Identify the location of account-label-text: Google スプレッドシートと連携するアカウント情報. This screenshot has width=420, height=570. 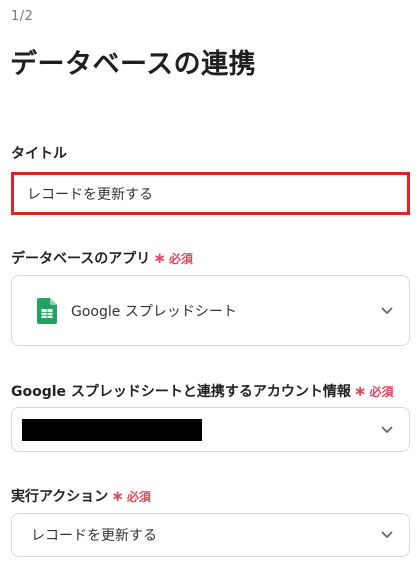
(181, 392).